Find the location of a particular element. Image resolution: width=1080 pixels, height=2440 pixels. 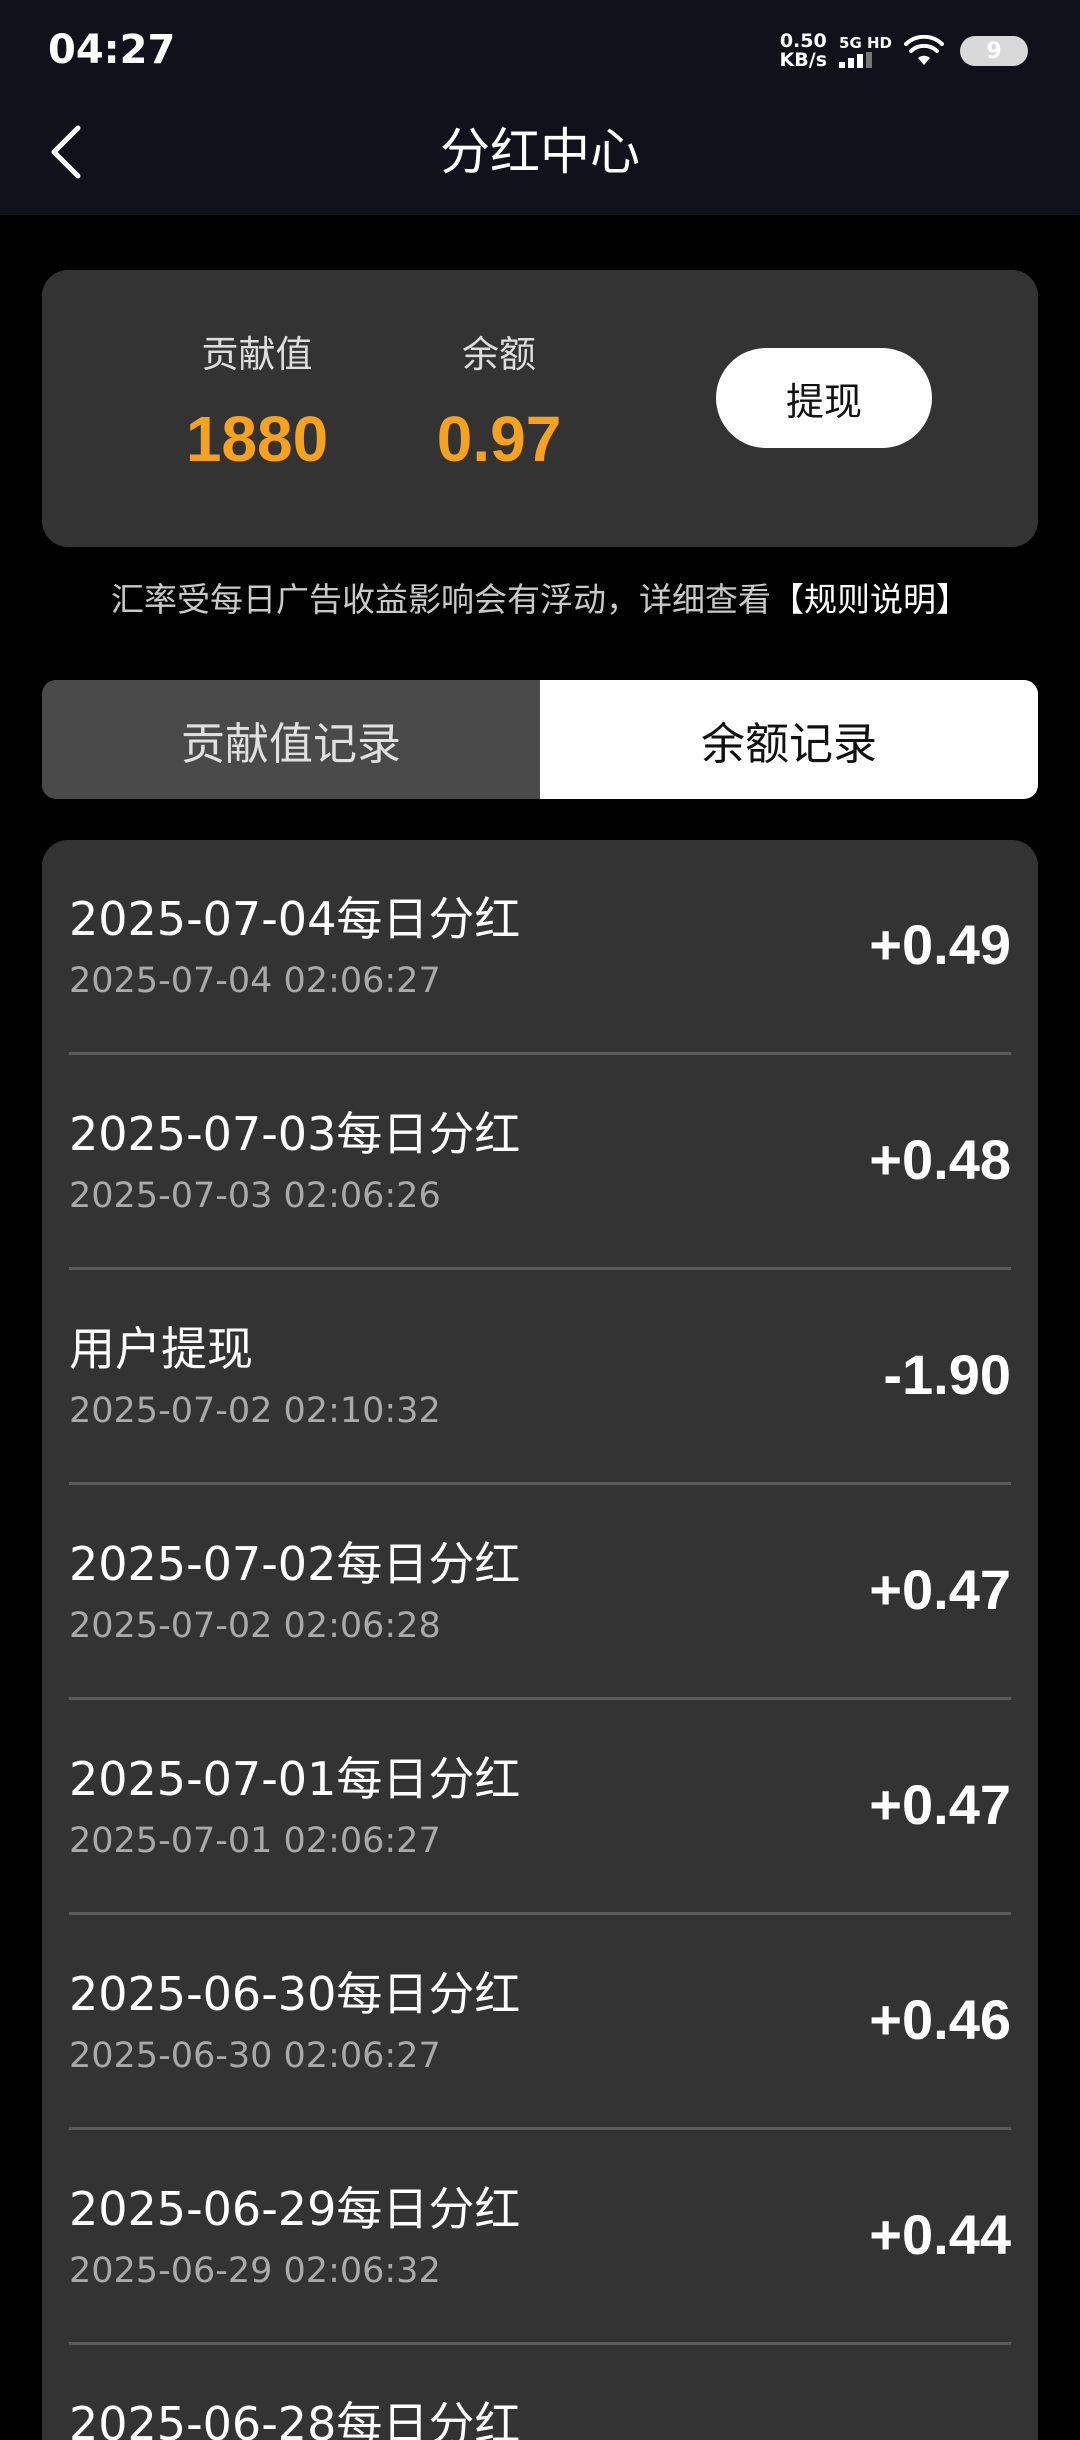

record-tabs: 贡献值记录 余额记录 is located at coordinates (540, 739).